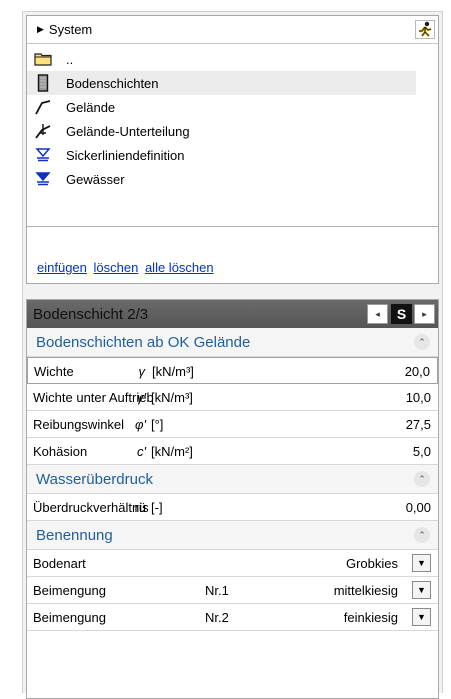  What do you see at coordinates (43, 179) in the screenshot?
I see `water-level-icon` at bounding box center [43, 179].